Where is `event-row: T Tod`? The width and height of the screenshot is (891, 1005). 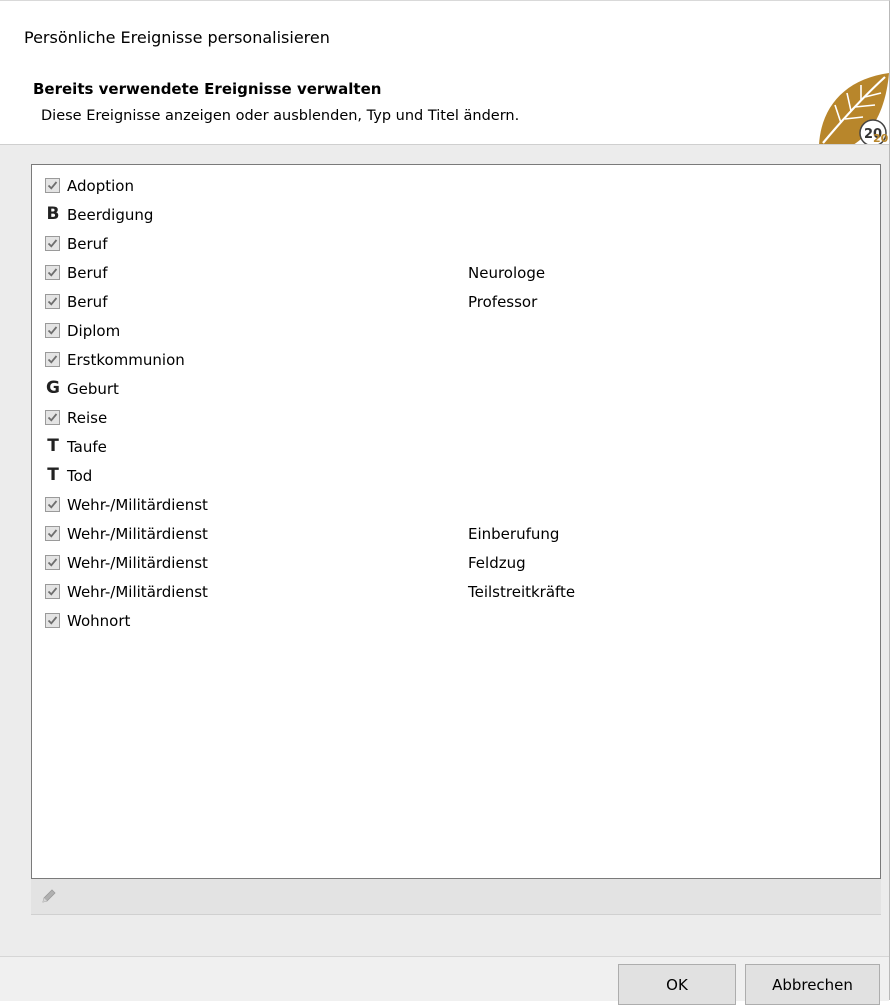 event-row: T Tod is located at coordinates (456, 479).